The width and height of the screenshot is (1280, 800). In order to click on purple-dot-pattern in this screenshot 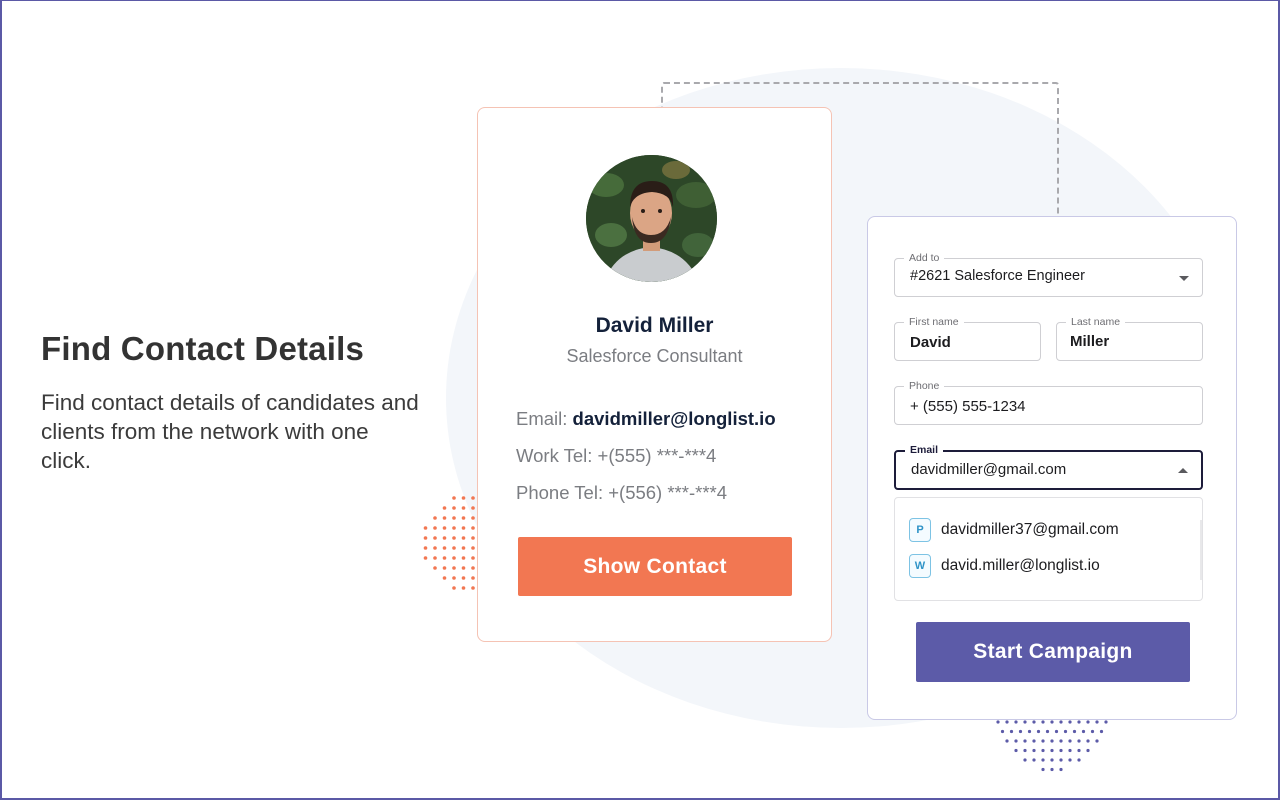, I will do `click(1052, 746)`.